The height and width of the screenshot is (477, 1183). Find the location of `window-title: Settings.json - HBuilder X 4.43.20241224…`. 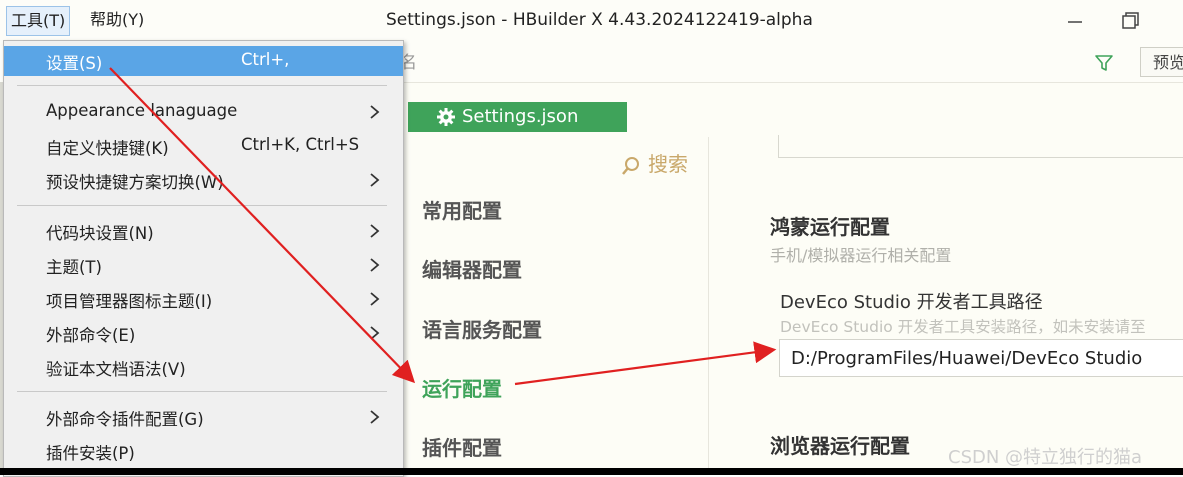

window-title: Settings.json - HBuilder X 4.43.20241224… is located at coordinates (599, 20).